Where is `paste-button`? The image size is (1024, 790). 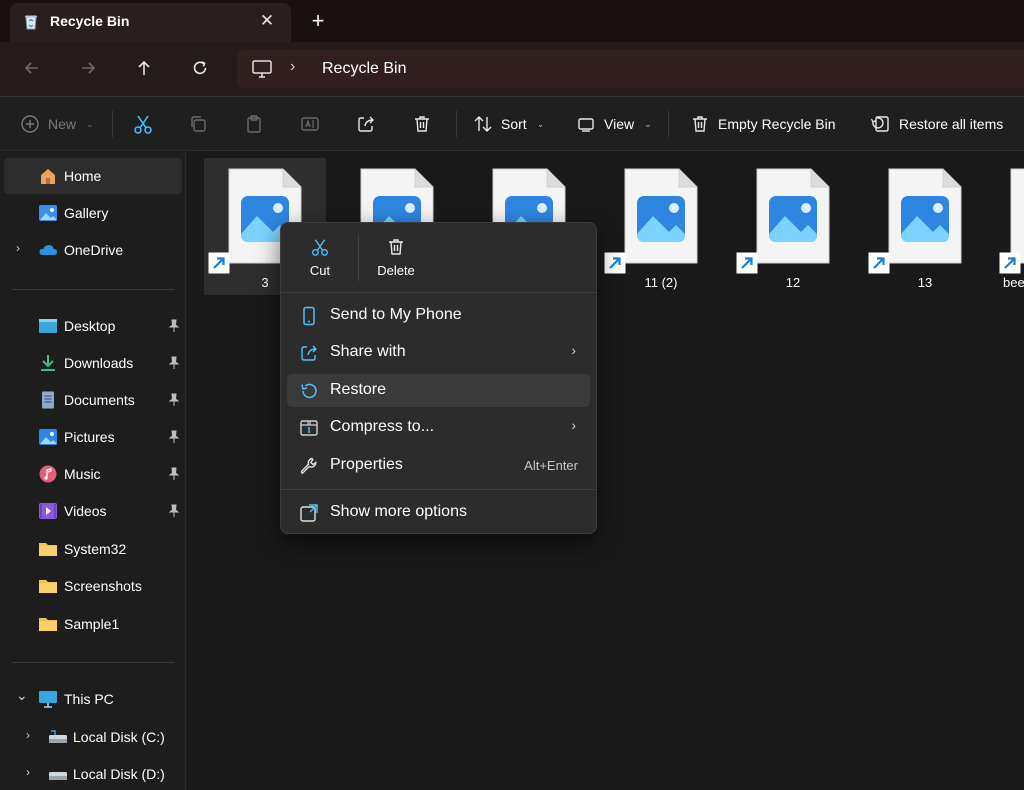 paste-button is located at coordinates (254, 124).